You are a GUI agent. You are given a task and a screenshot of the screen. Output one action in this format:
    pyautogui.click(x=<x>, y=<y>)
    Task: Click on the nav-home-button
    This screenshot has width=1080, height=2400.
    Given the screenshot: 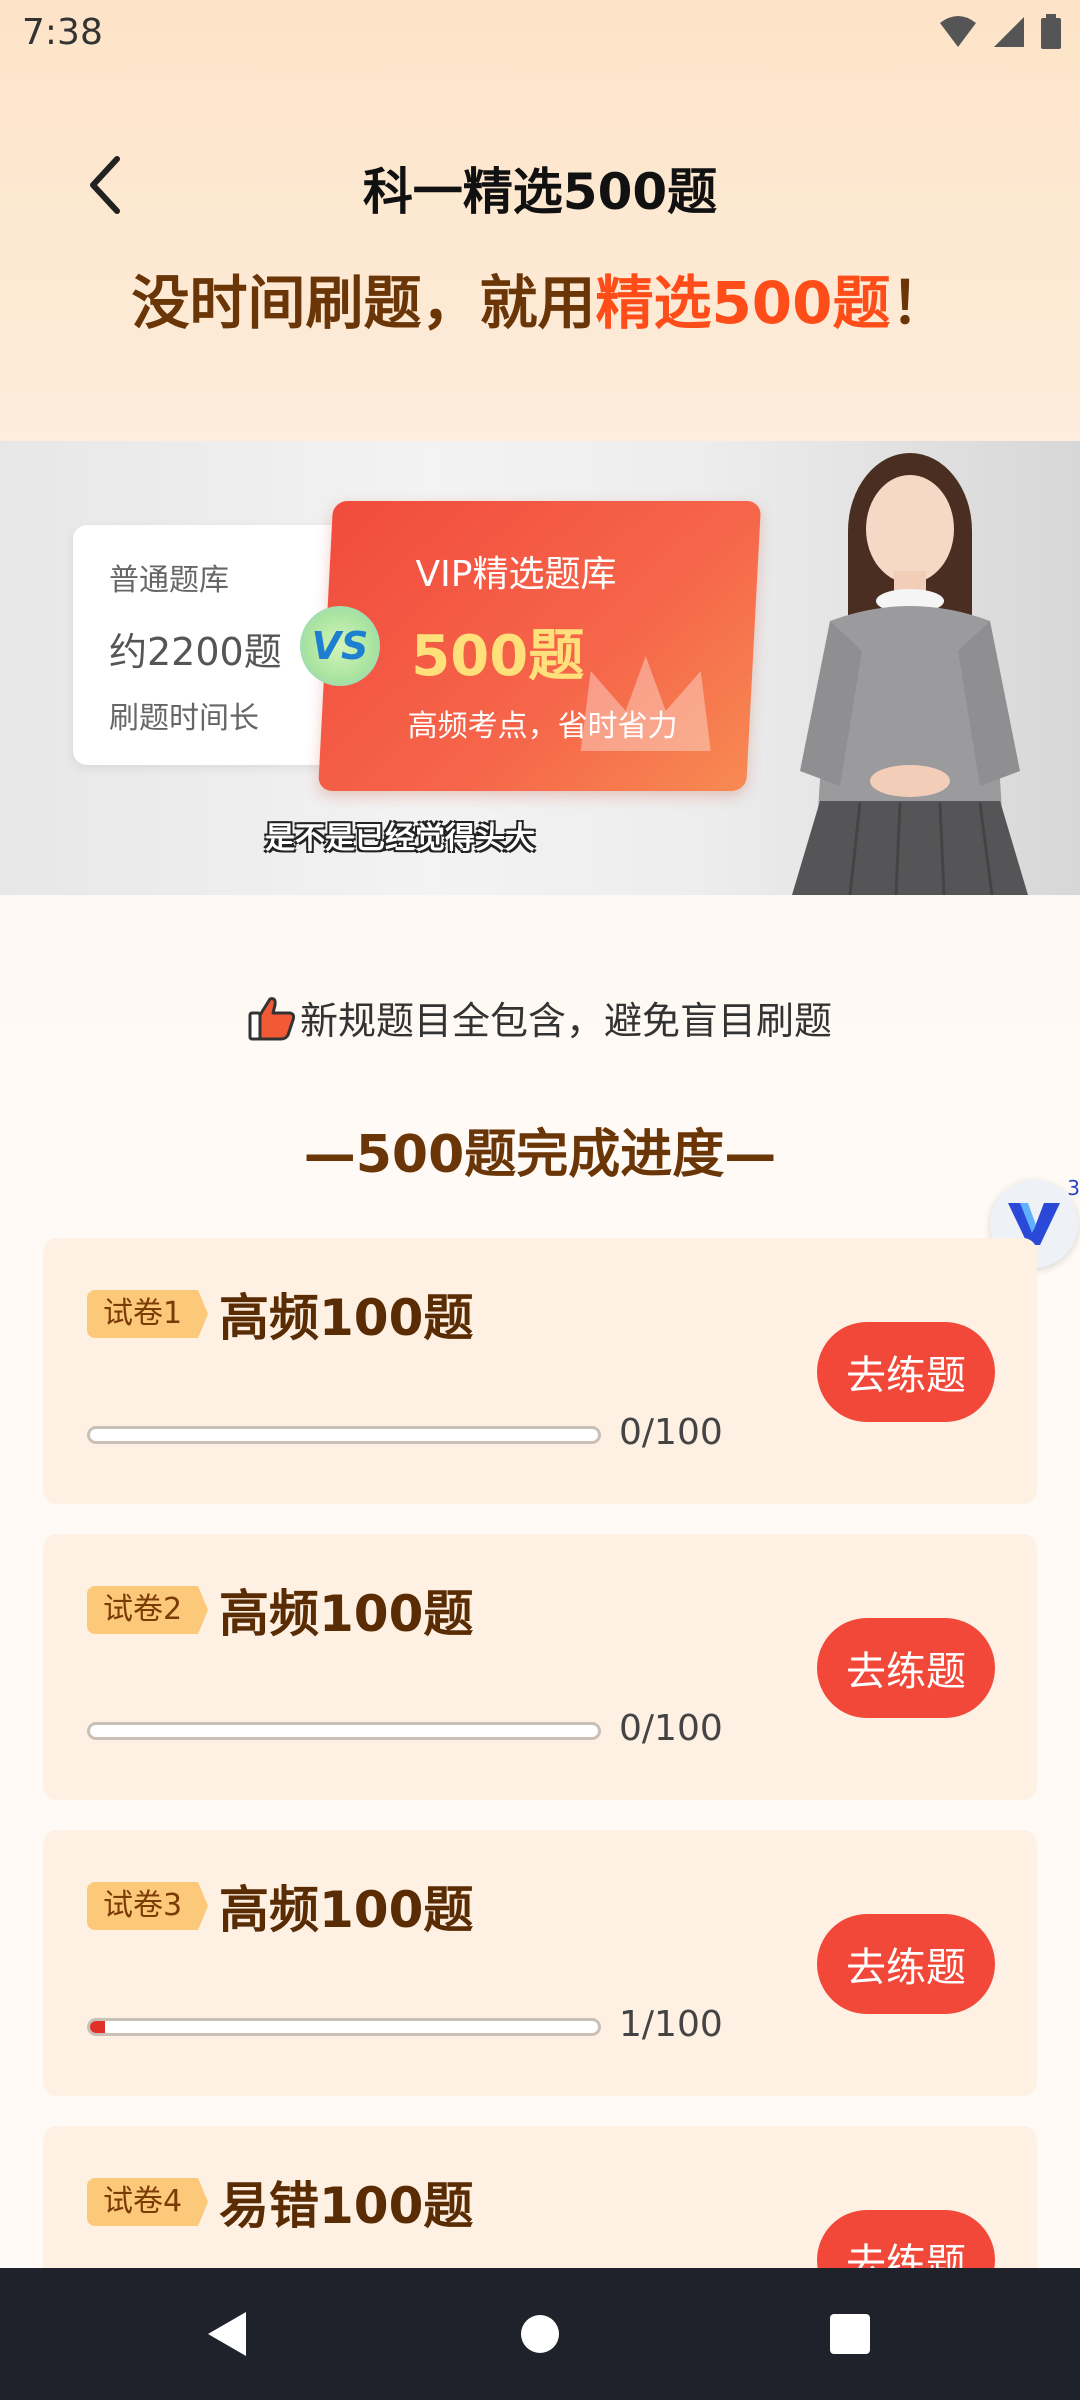 What is the action you would take?
    pyautogui.click(x=540, y=2334)
    